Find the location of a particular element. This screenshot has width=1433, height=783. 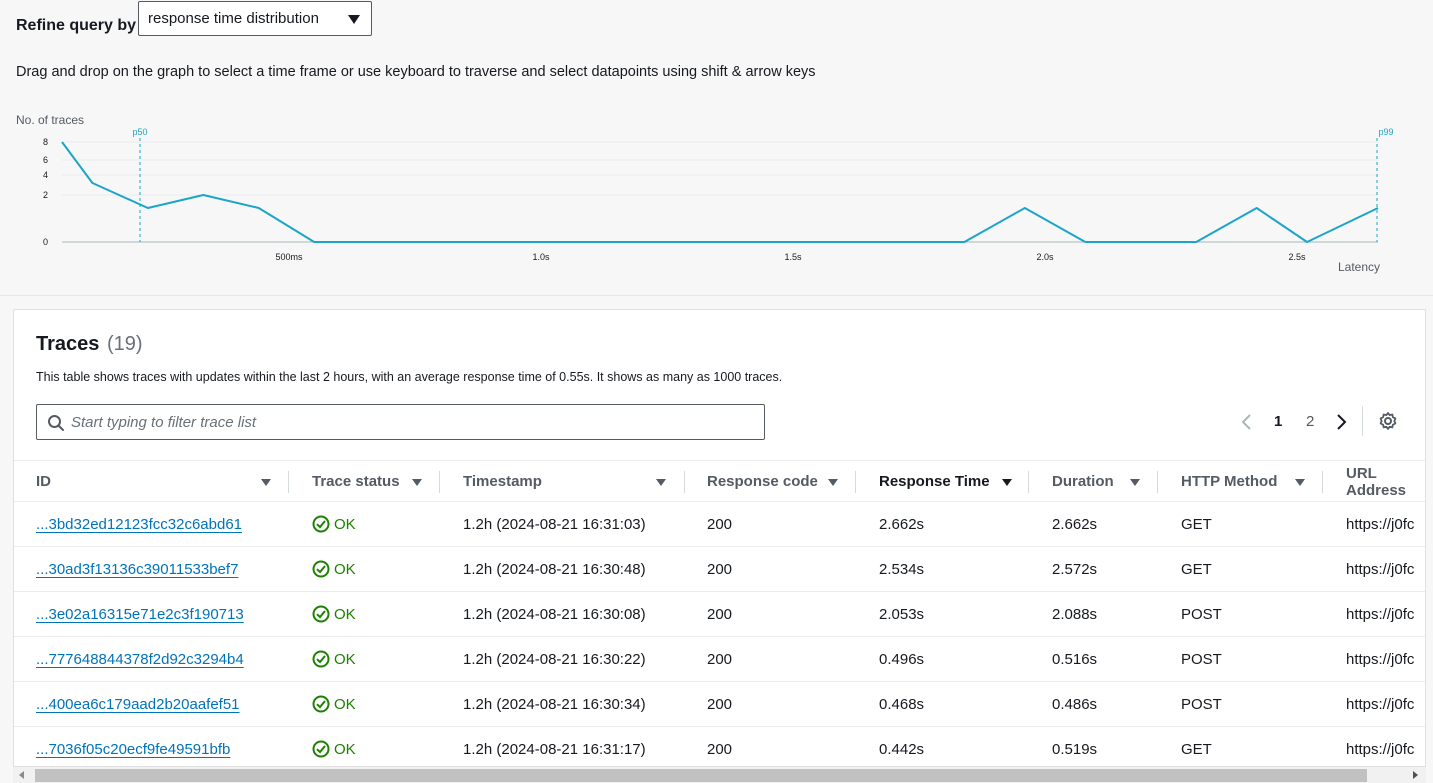

col-http-method: HTTP Method is located at coordinates (1229, 481).